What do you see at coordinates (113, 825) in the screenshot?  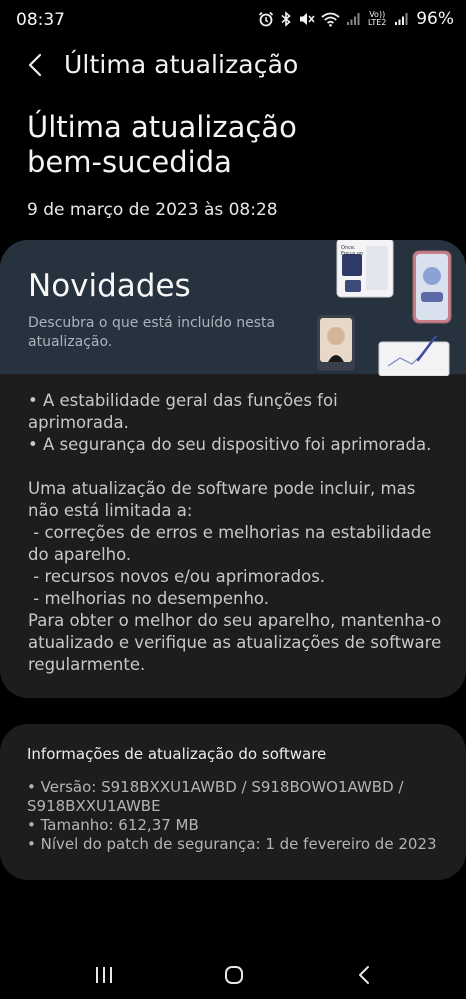 I see `software-size: • Tamanho: 612,37 MB` at bounding box center [113, 825].